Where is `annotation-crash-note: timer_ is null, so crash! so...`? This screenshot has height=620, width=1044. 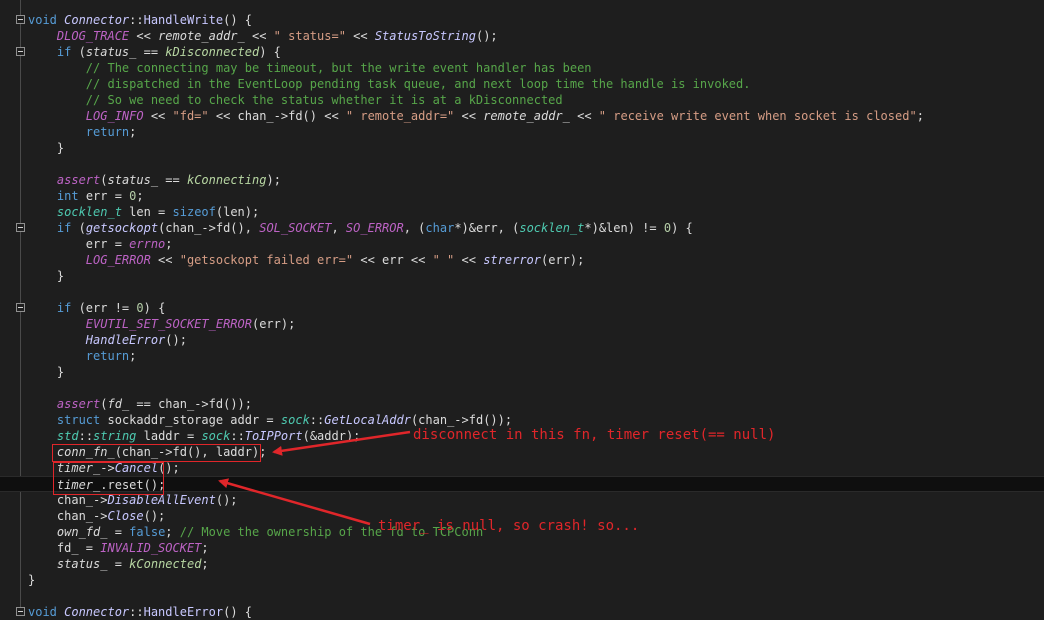
annotation-crash-note: timer_ is null, so crash! so... is located at coordinates (509, 526).